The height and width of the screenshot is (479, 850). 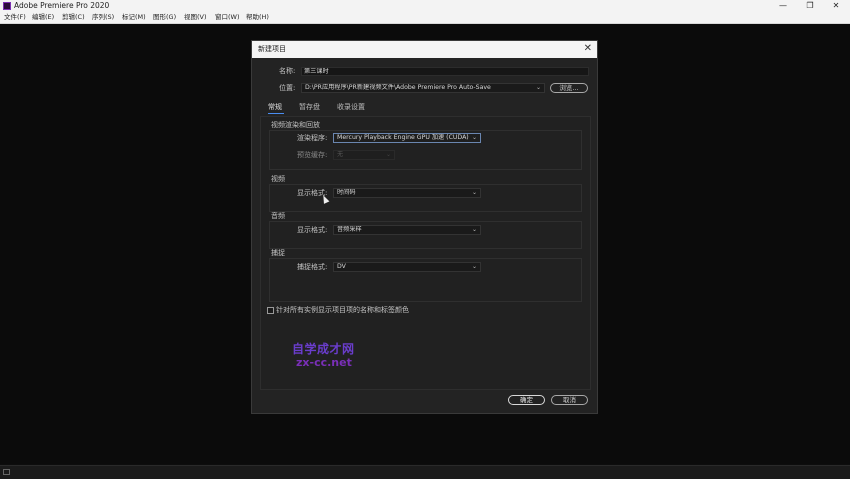 I want to click on dialog-title: 新建项目, so click(x=272, y=49).